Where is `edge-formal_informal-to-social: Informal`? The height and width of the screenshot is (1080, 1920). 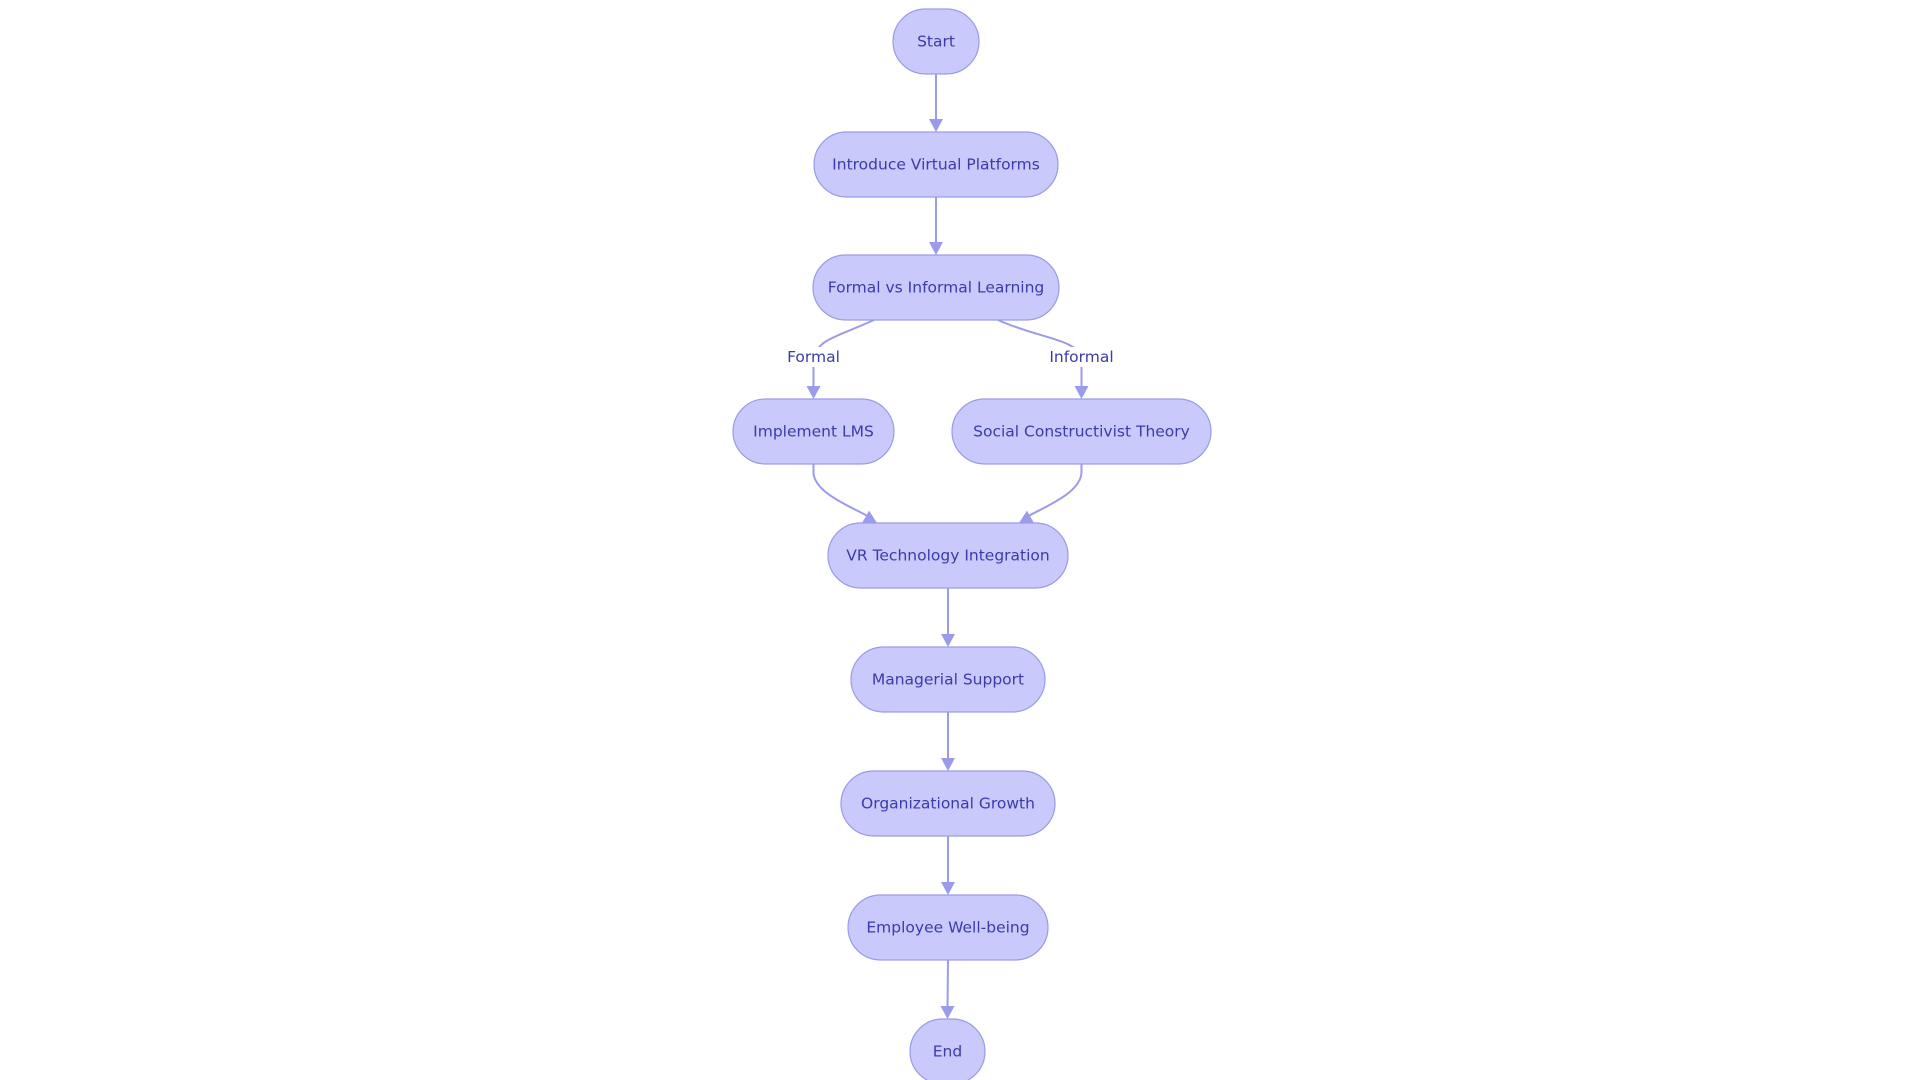
edge-formal_informal-to-social: Informal is located at coordinates (1055, 359).